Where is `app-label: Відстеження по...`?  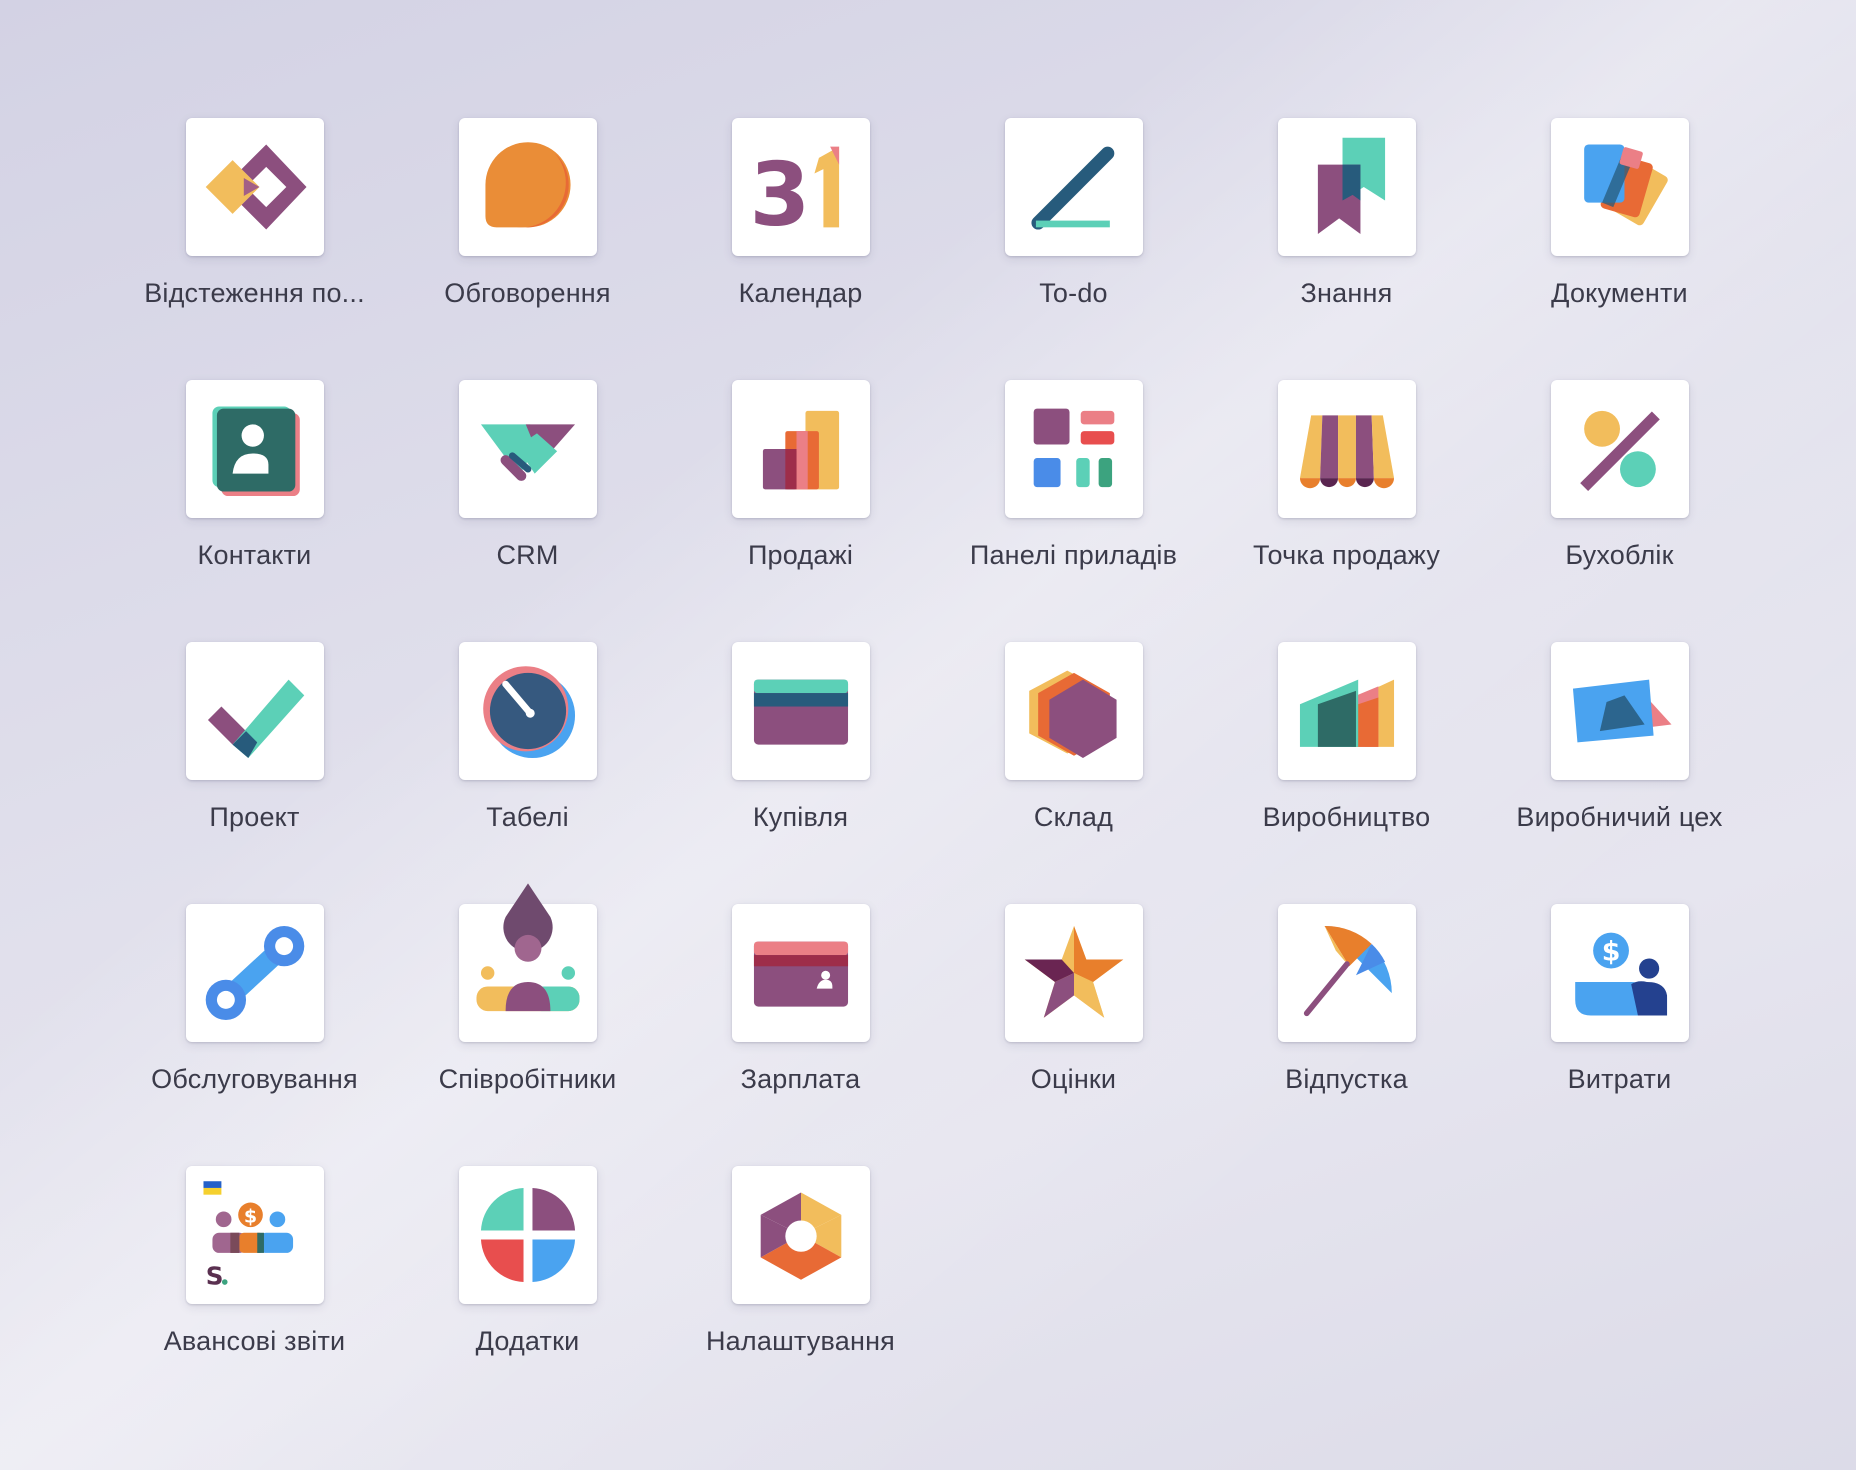 app-label: Відстеження по... is located at coordinates (254, 293).